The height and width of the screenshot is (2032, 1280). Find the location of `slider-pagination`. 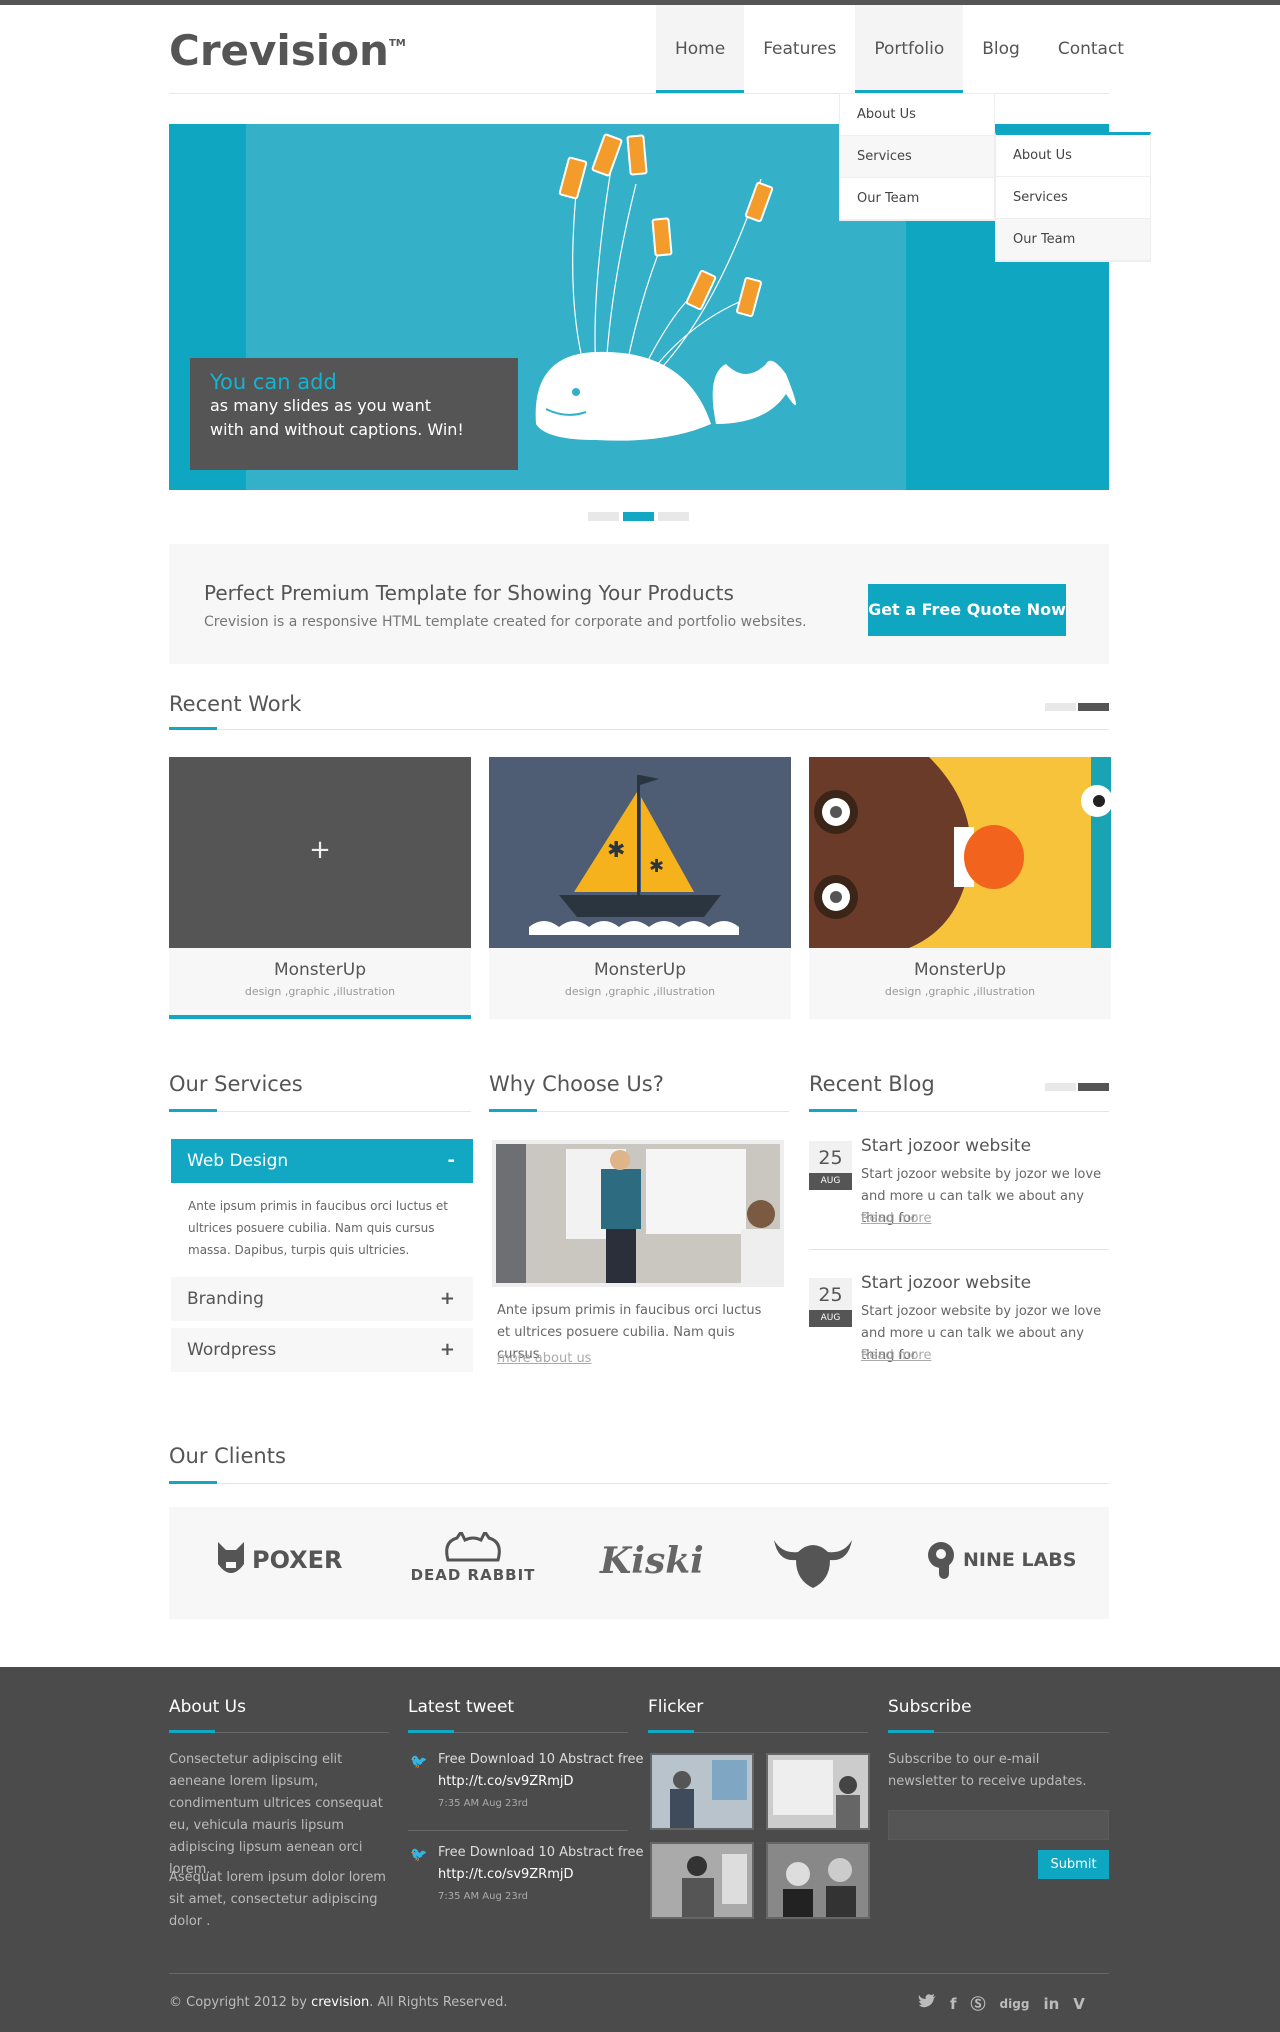

slider-pagination is located at coordinates (638, 516).